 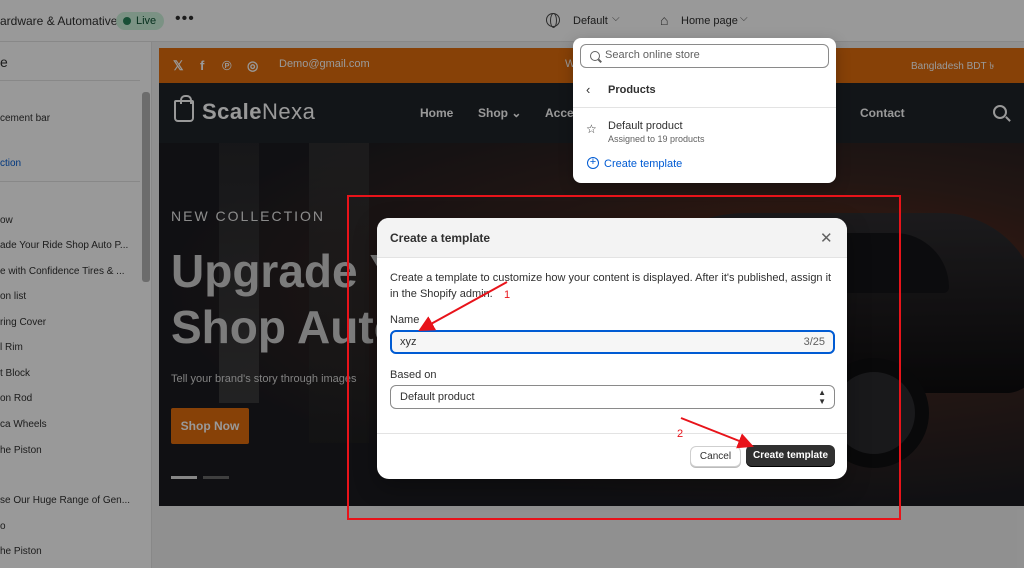 What do you see at coordinates (586, 365) in the screenshot?
I see `annotation-arrows` at bounding box center [586, 365].